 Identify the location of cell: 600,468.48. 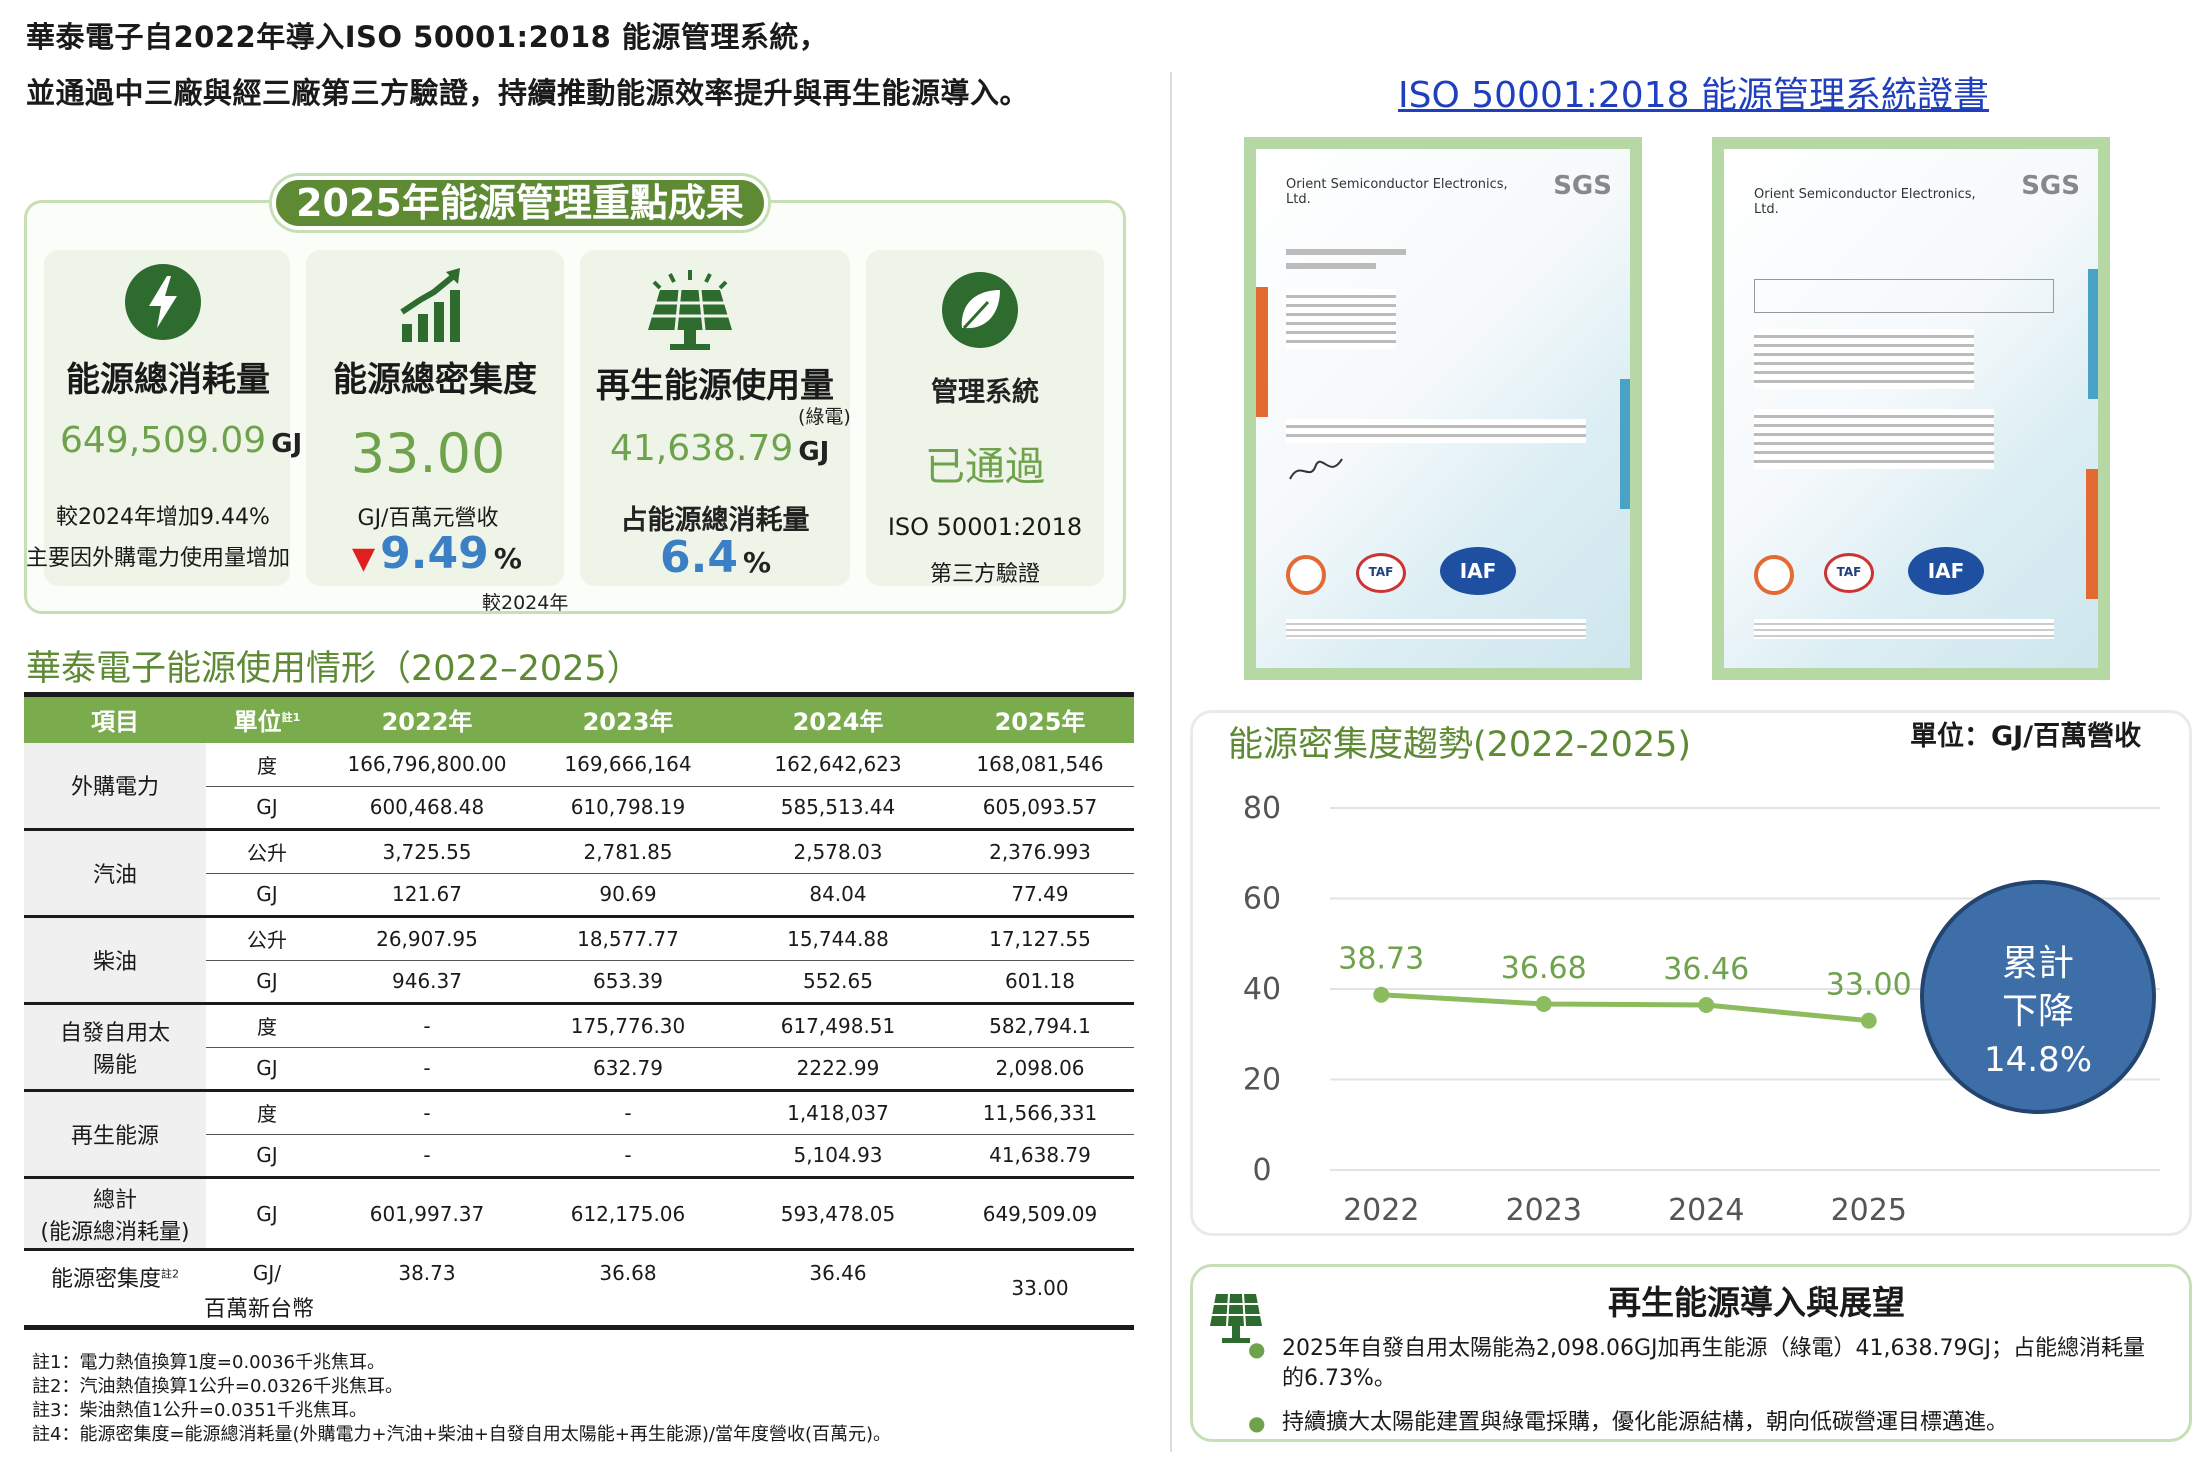
(427, 808).